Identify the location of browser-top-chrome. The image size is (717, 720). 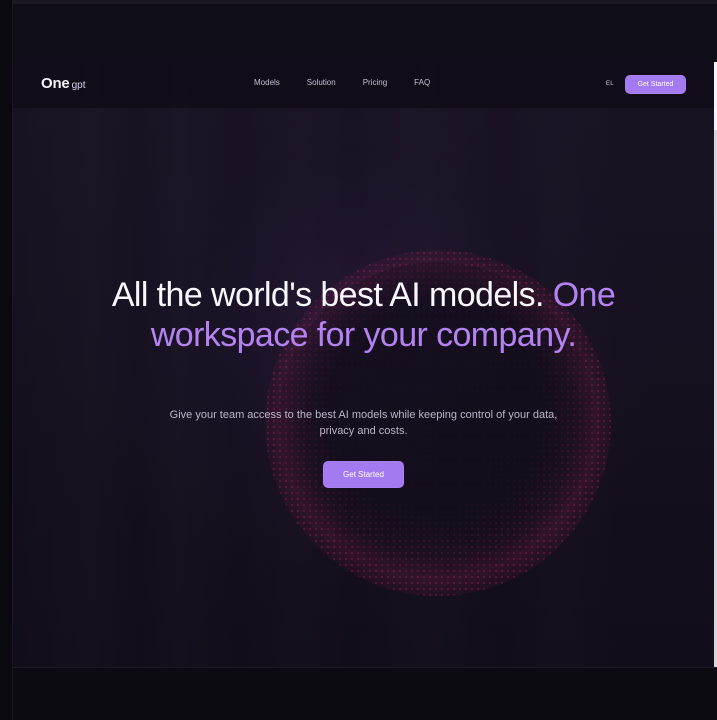
(358, 31).